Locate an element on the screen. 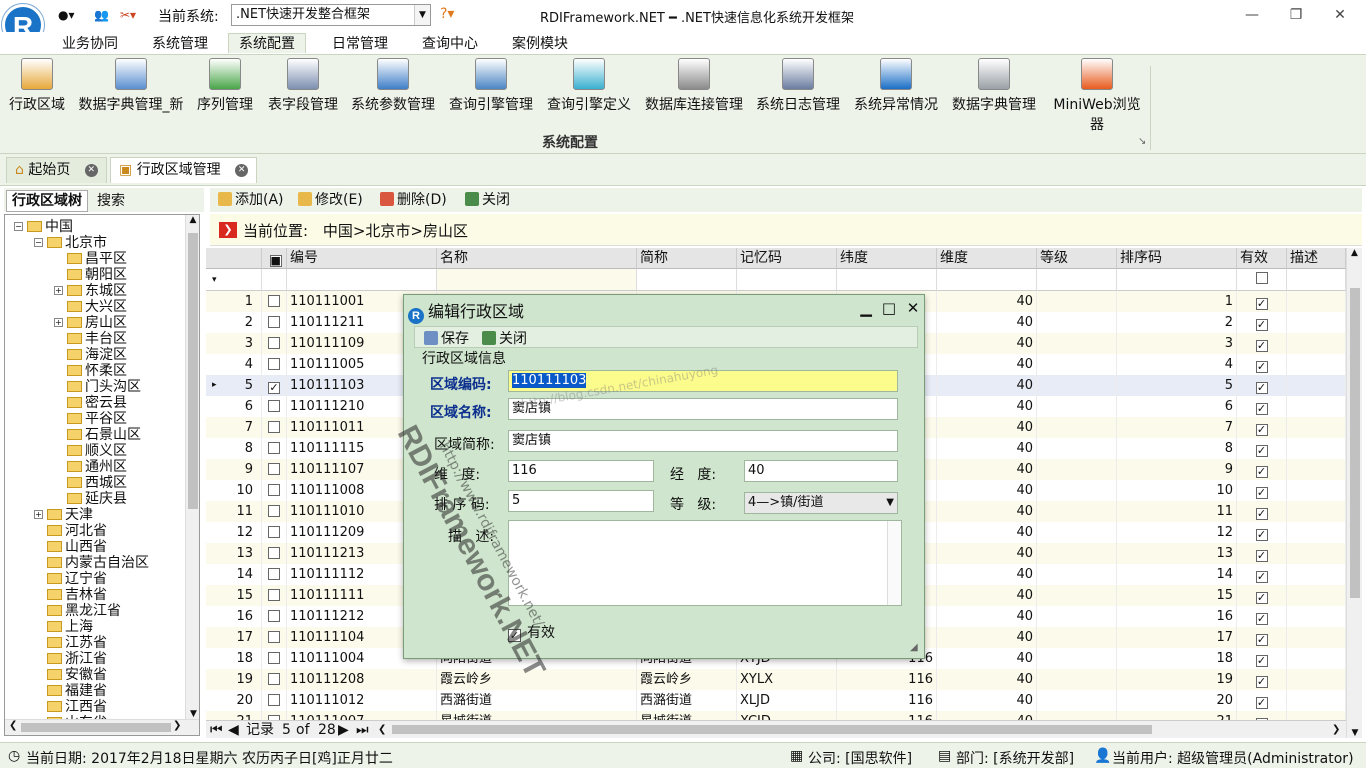 The width and height of the screenshot is (1366, 768). filter-order is located at coordinates (1177, 280).